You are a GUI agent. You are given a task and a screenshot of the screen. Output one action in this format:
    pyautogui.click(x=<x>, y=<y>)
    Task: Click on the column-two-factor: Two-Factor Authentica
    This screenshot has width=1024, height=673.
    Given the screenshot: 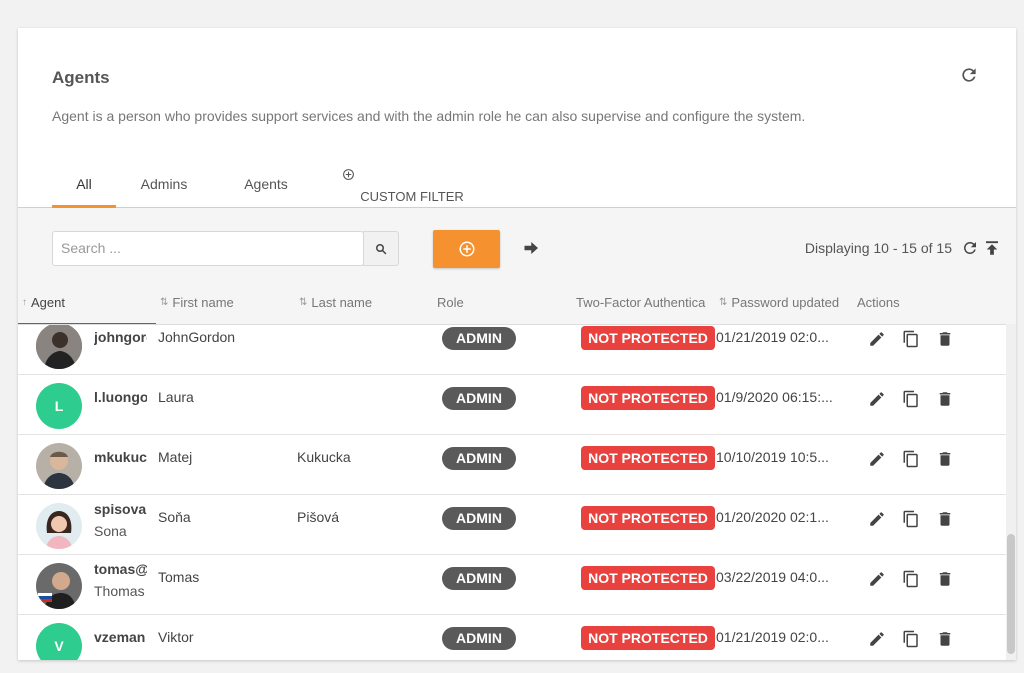 What is the action you would take?
    pyautogui.click(x=646, y=308)
    